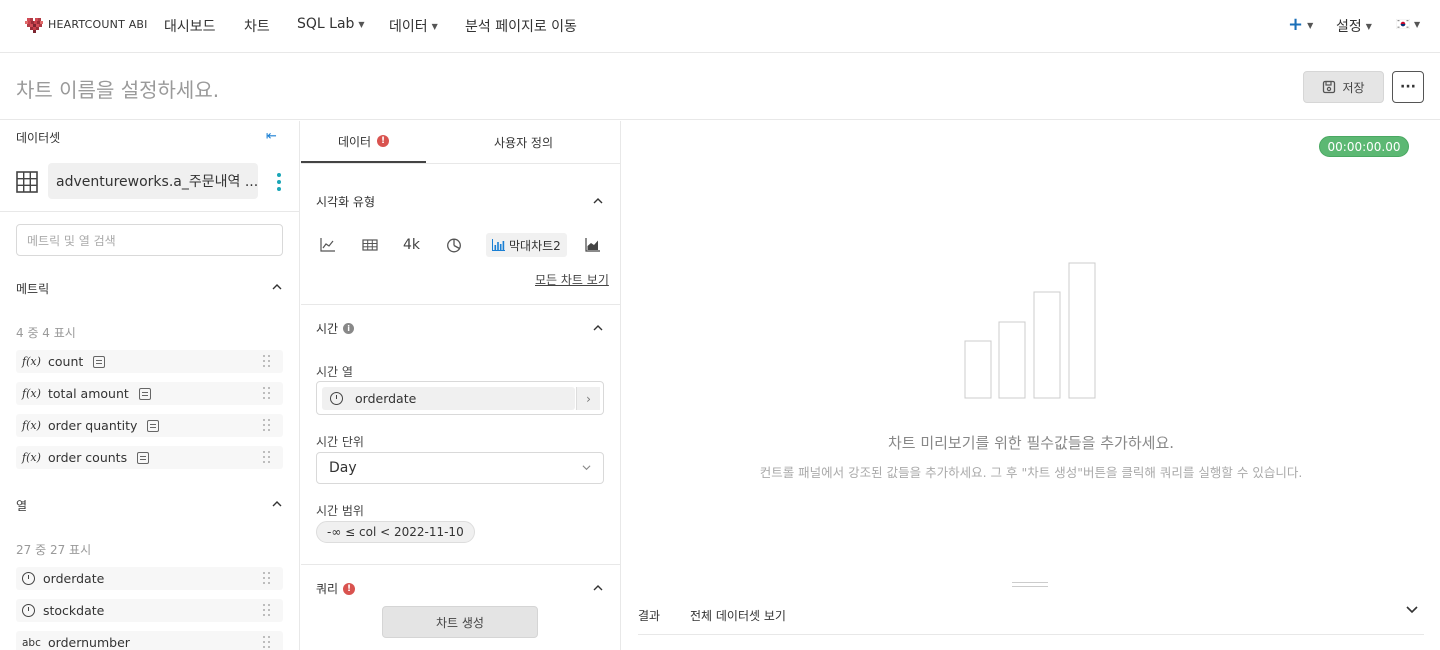  I want to click on metric-item: f(x) total amount, so click(149, 393).